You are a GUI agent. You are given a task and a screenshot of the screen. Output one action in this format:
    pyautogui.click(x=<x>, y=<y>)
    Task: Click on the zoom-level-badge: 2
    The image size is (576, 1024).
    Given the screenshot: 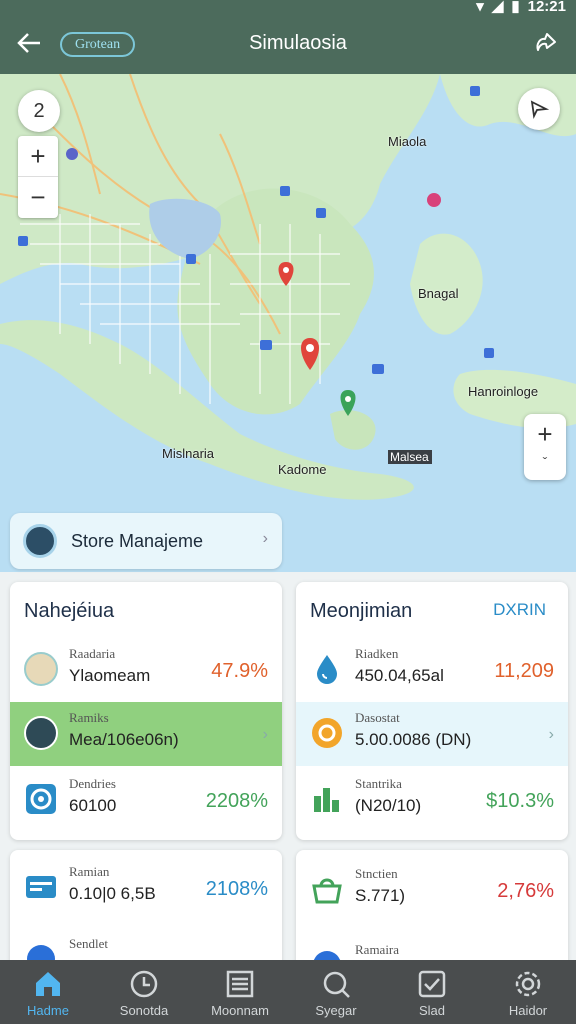 What is the action you would take?
    pyautogui.click(x=39, y=111)
    